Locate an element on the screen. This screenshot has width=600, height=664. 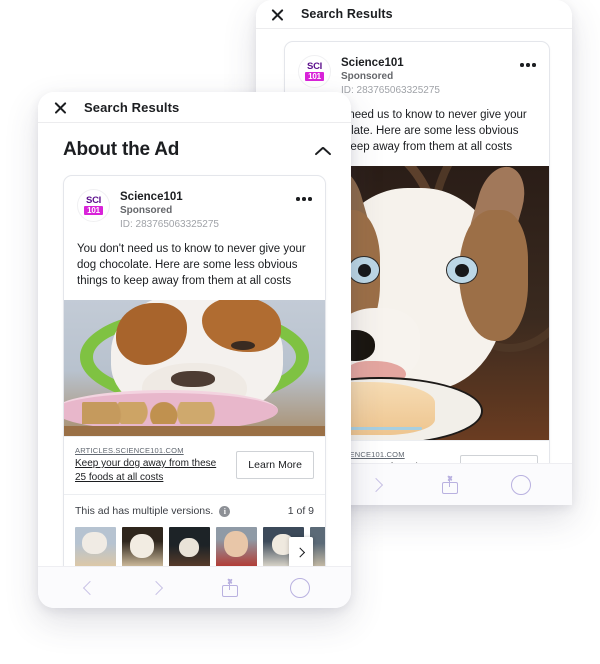
back-window-title: Search Results is located at coordinates (347, 14).